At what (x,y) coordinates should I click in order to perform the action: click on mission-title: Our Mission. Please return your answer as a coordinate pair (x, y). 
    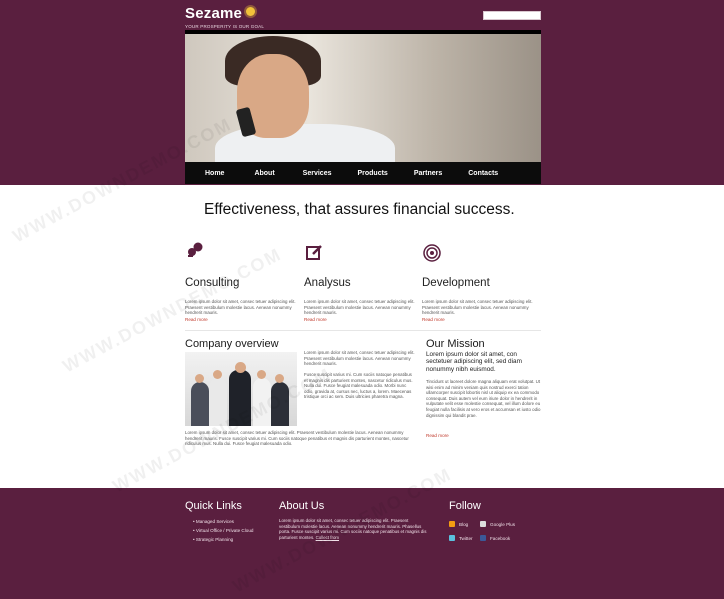
    Looking at the image, I should click on (455, 344).